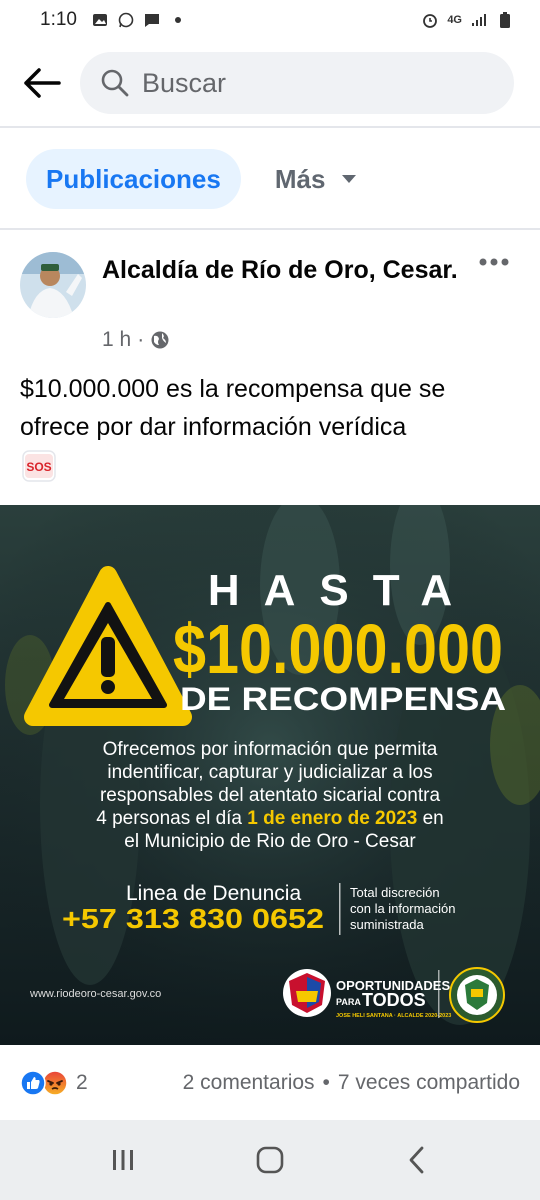 Image resolution: width=540 pixels, height=1200 pixels. What do you see at coordinates (467, 20) in the screenshot?
I see `status-right: 4G` at bounding box center [467, 20].